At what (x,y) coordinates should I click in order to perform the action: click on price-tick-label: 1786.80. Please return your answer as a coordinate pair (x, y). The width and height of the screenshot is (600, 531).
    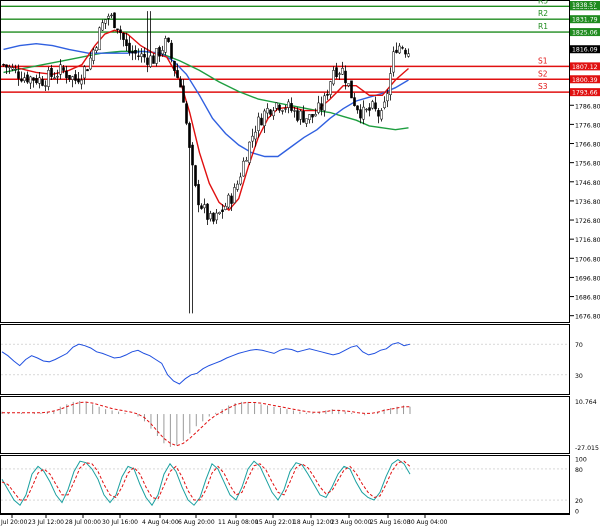
    Looking at the image, I should click on (587, 106).